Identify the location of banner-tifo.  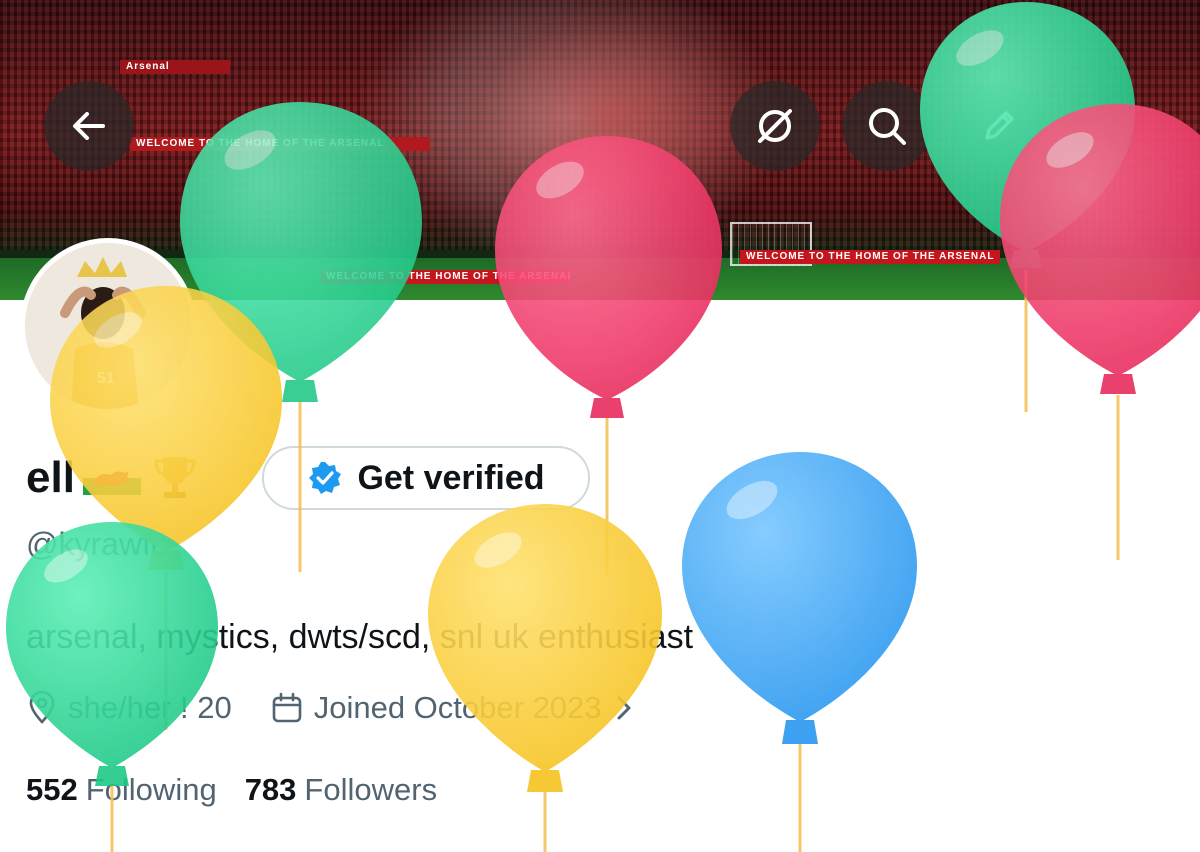
(615, 115).